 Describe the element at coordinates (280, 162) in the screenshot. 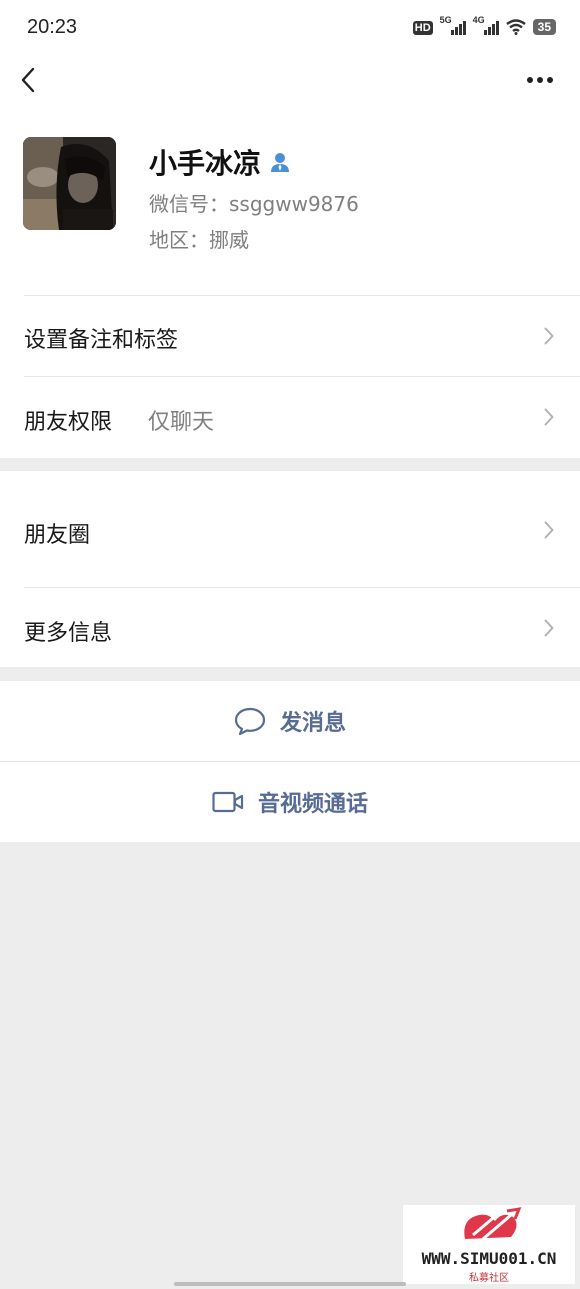

I see `person-icon` at that location.